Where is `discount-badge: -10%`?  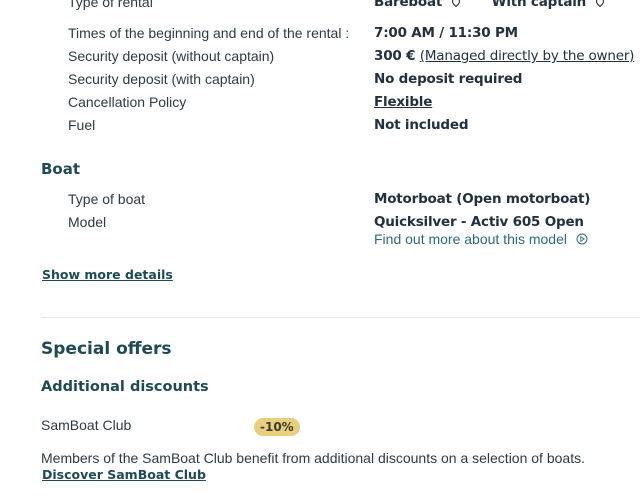 discount-badge: -10% is located at coordinates (277, 427).